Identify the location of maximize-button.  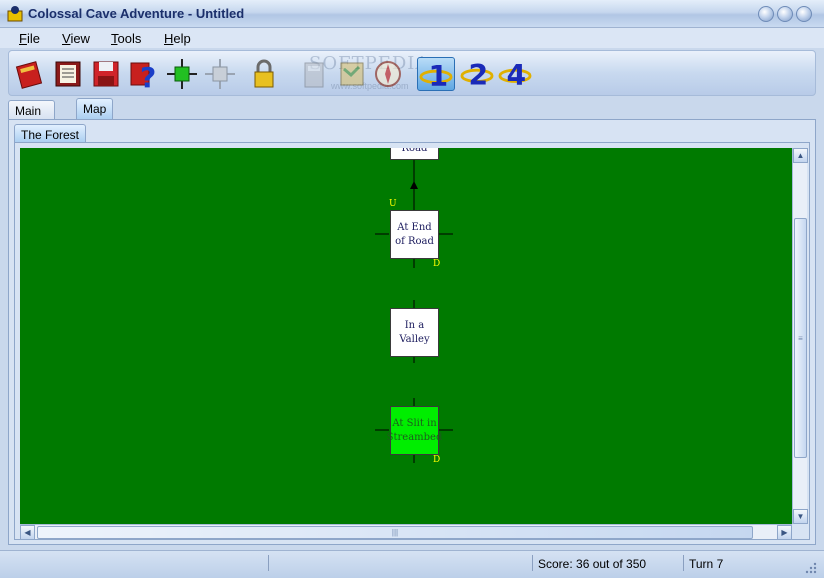
(785, 14).